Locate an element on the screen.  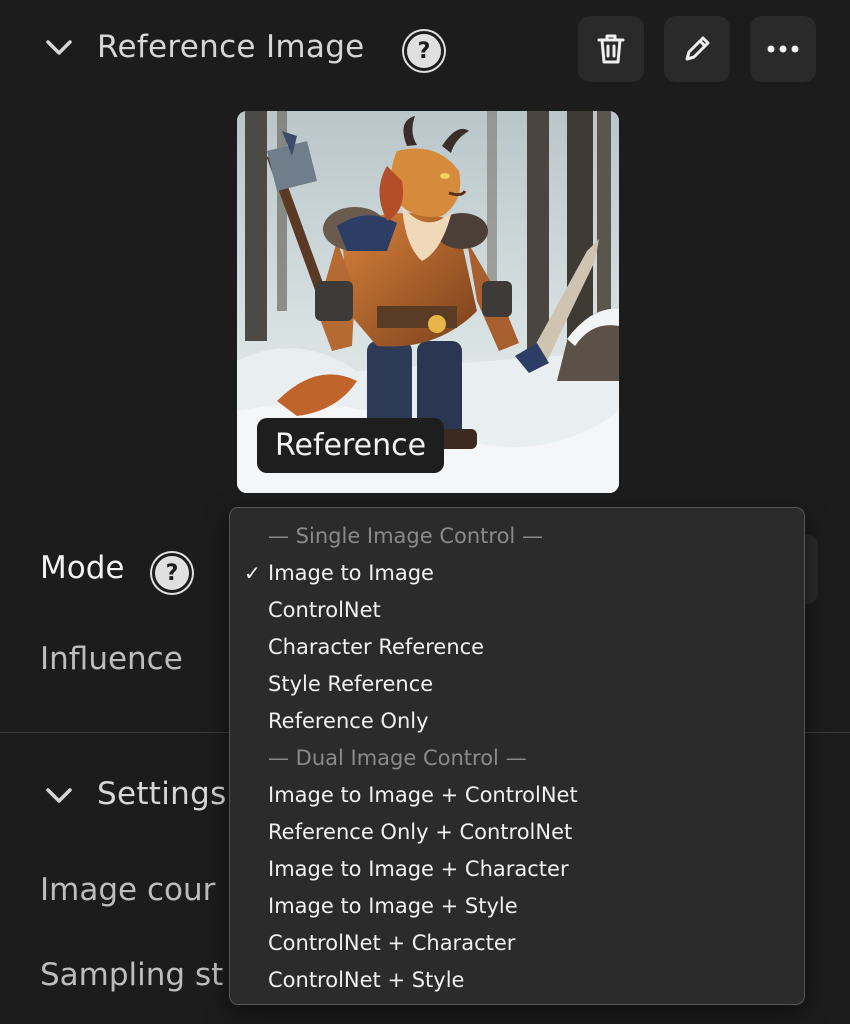
pencil-icon is located at coordinates (697, 48).